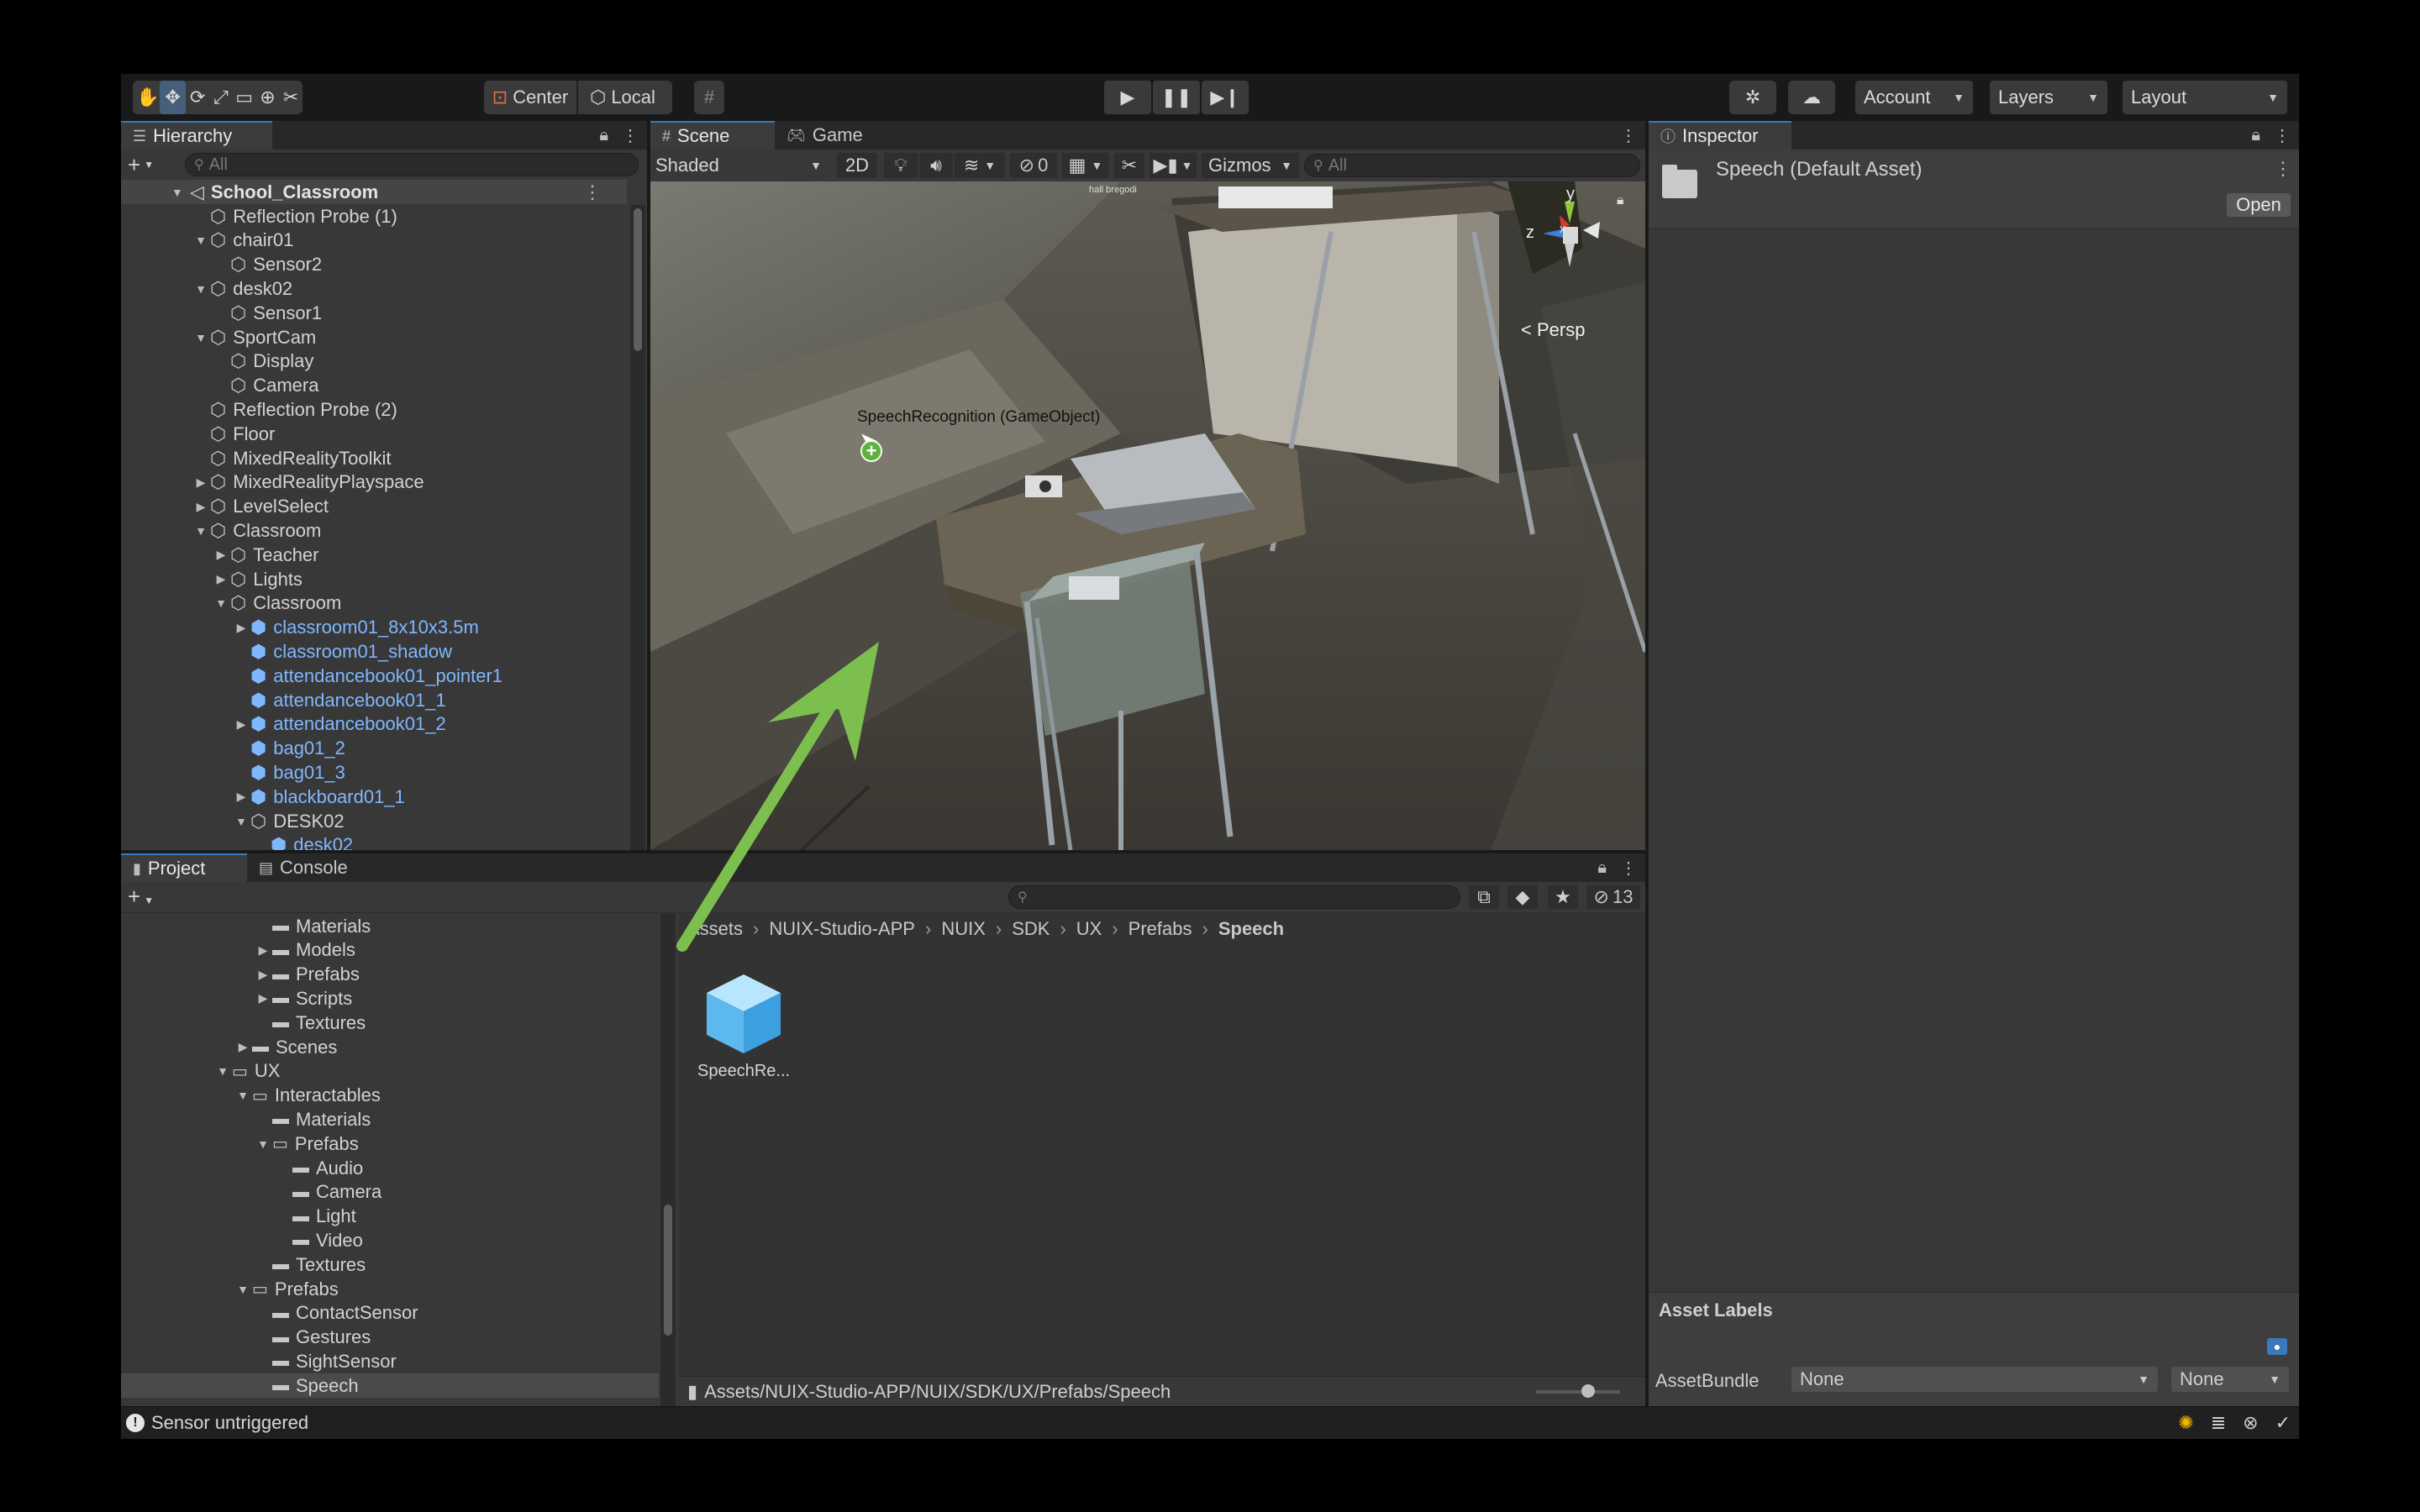 This screenshot has width=2420, height=1512. I want to click on hierarchy-item: ▼ ⬡ SportCam, so click(254, 337).